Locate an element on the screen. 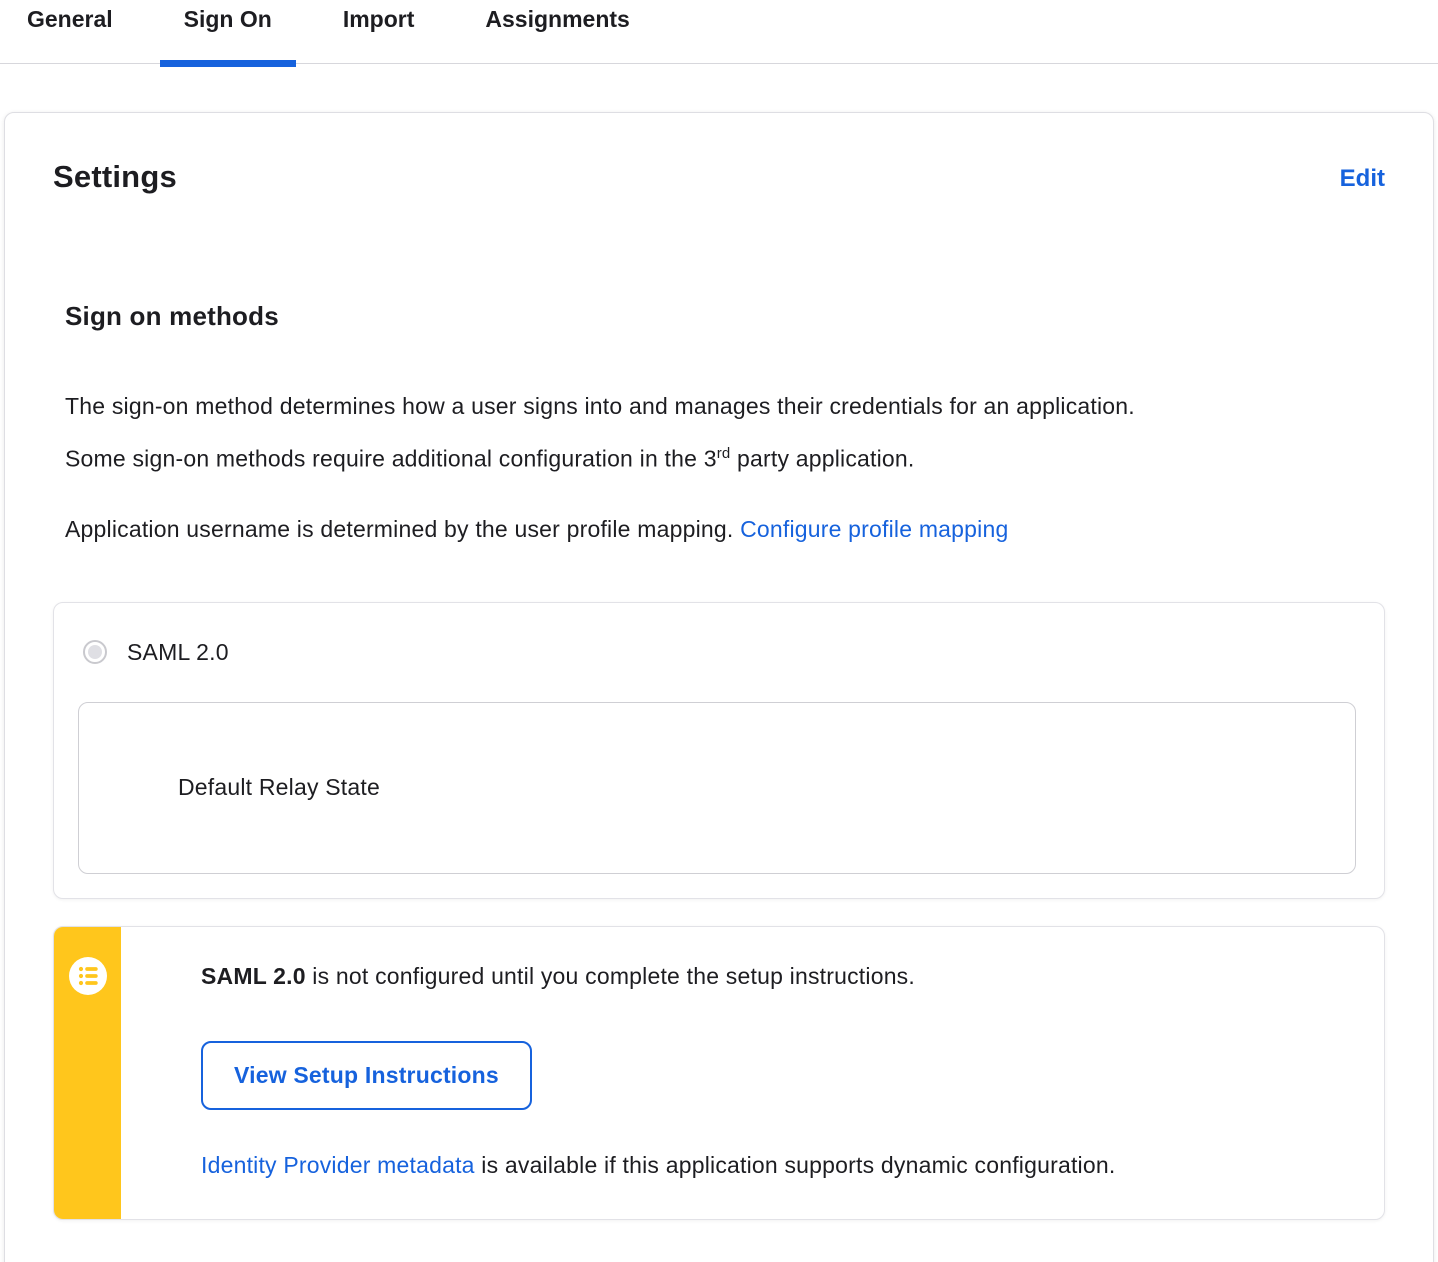  saml-radio-row: SAML 2.0 is located at coordinates (719, 652).